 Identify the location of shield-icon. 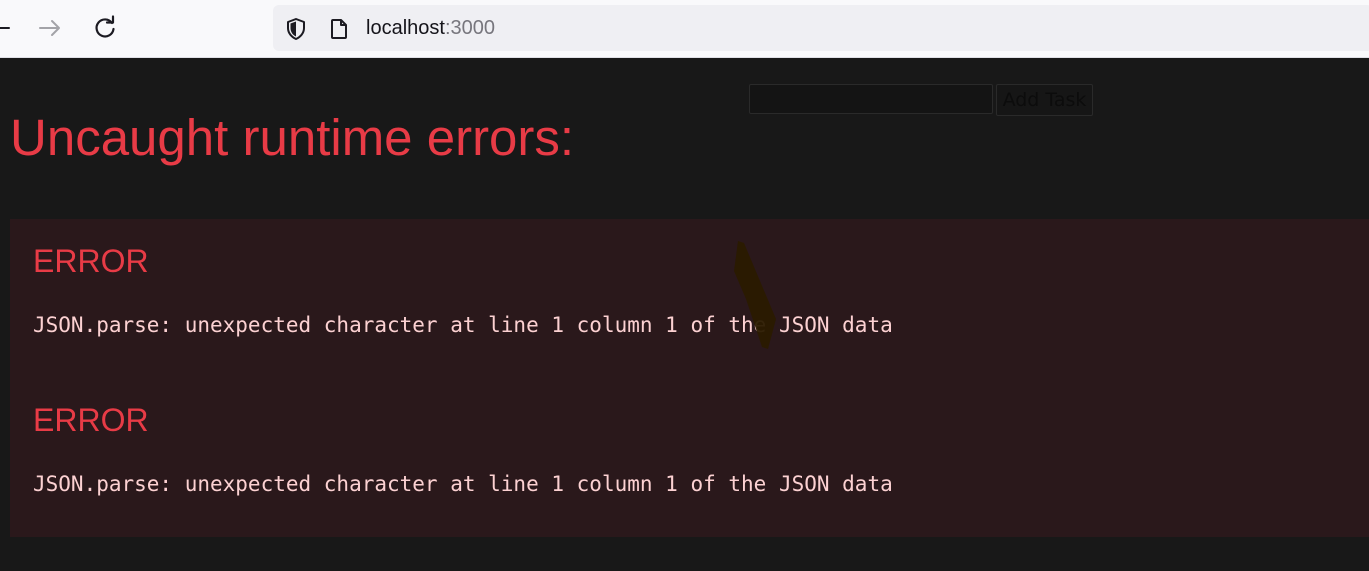
(296, 29).